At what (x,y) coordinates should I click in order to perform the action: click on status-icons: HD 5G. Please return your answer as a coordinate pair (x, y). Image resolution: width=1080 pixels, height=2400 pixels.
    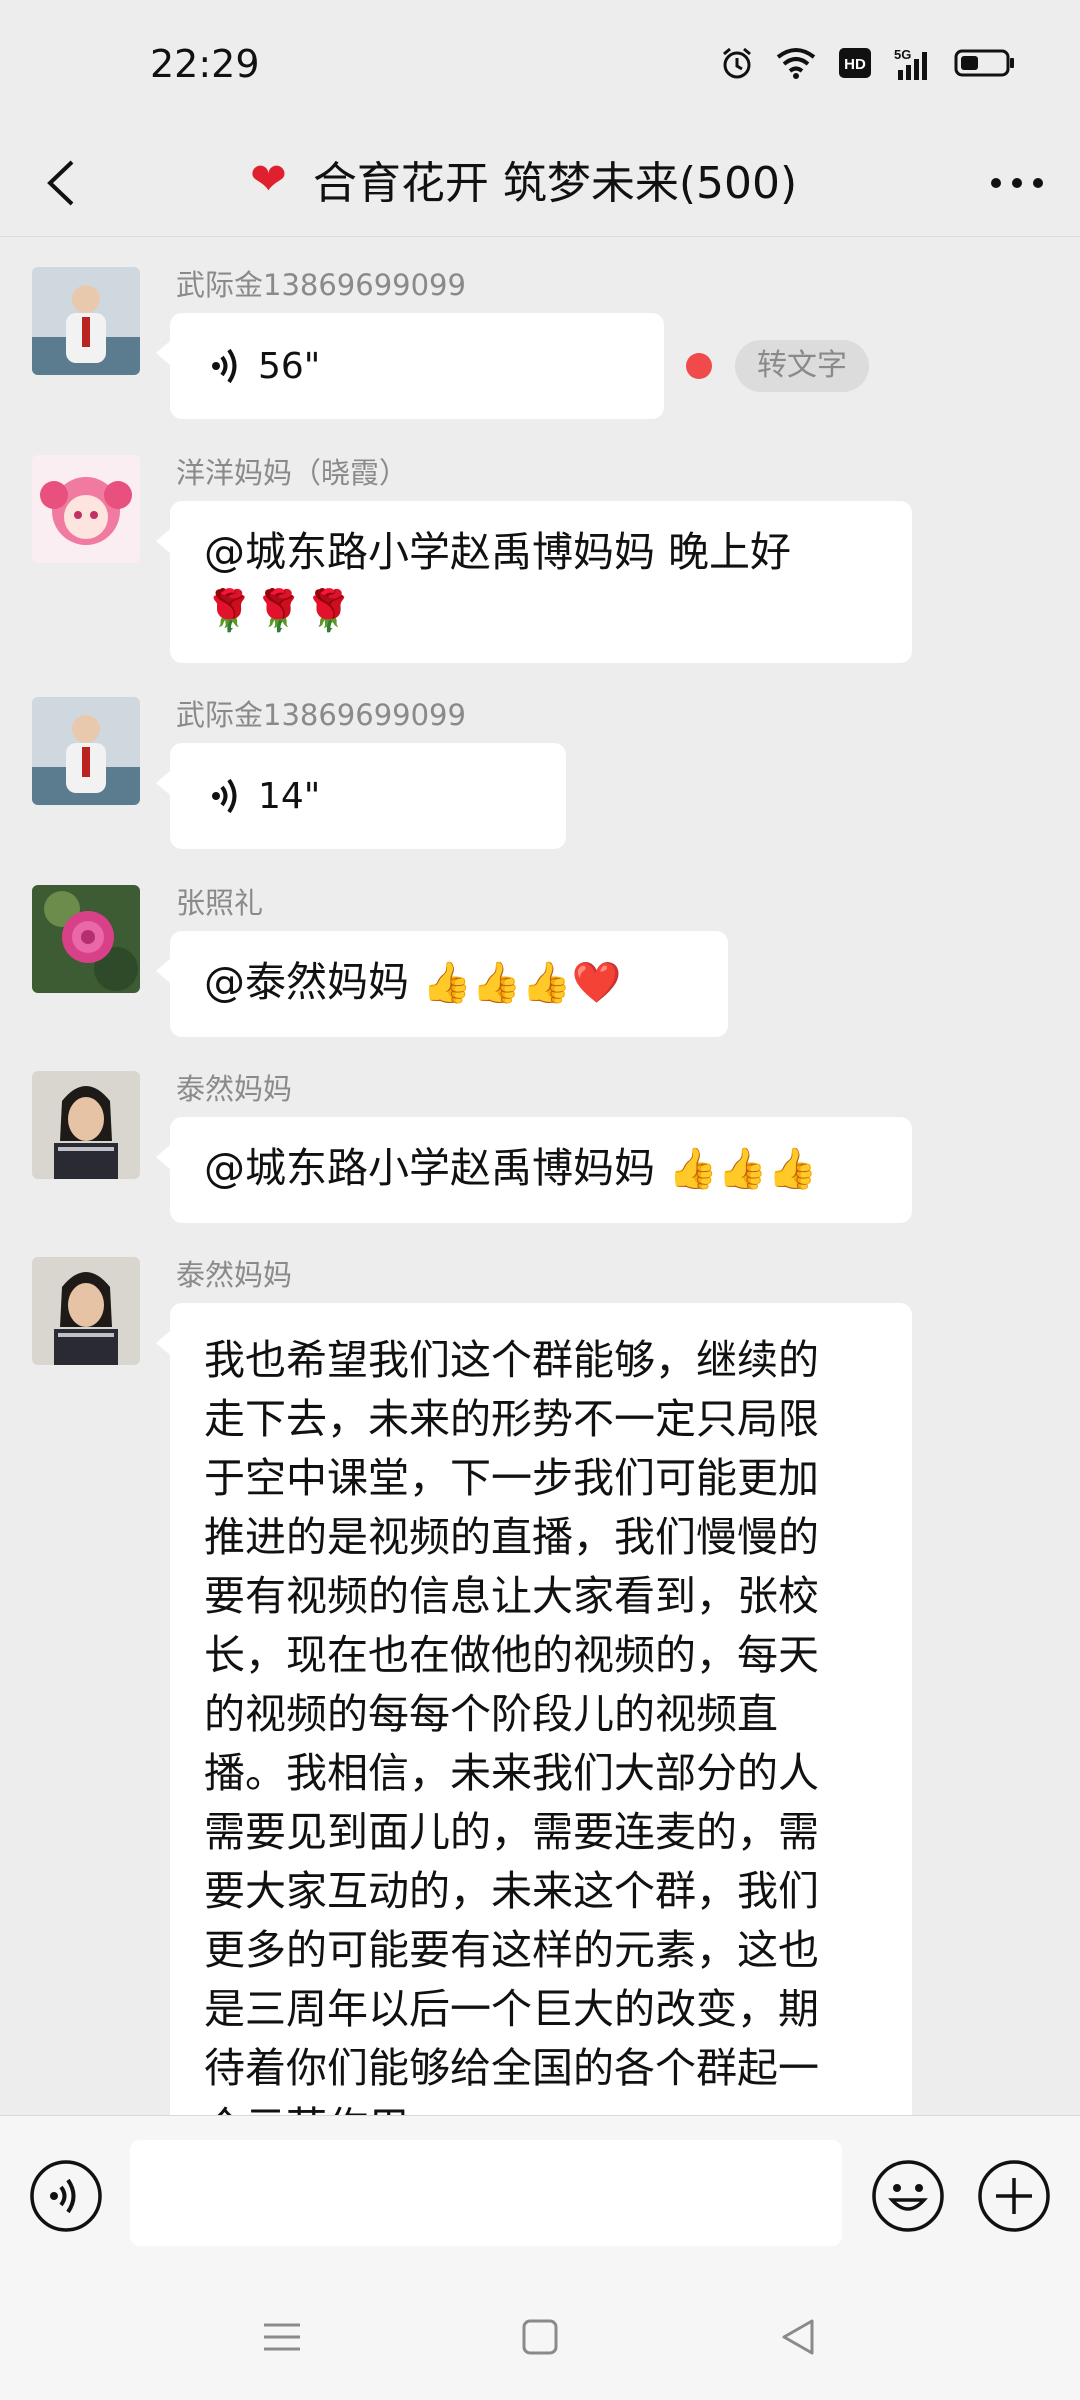
    Looking at the image, I should click on (868, 63).